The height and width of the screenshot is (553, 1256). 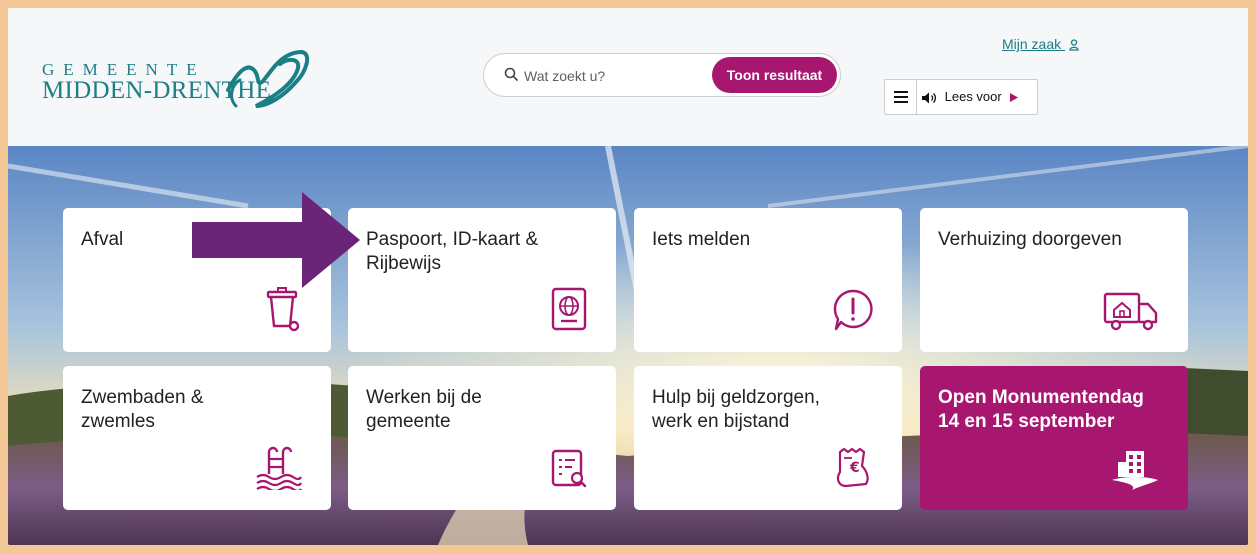 What do you see at coordinates (929, 98) in the screenshot?
I see `speaker-icon` at bounding box center [929, 98].